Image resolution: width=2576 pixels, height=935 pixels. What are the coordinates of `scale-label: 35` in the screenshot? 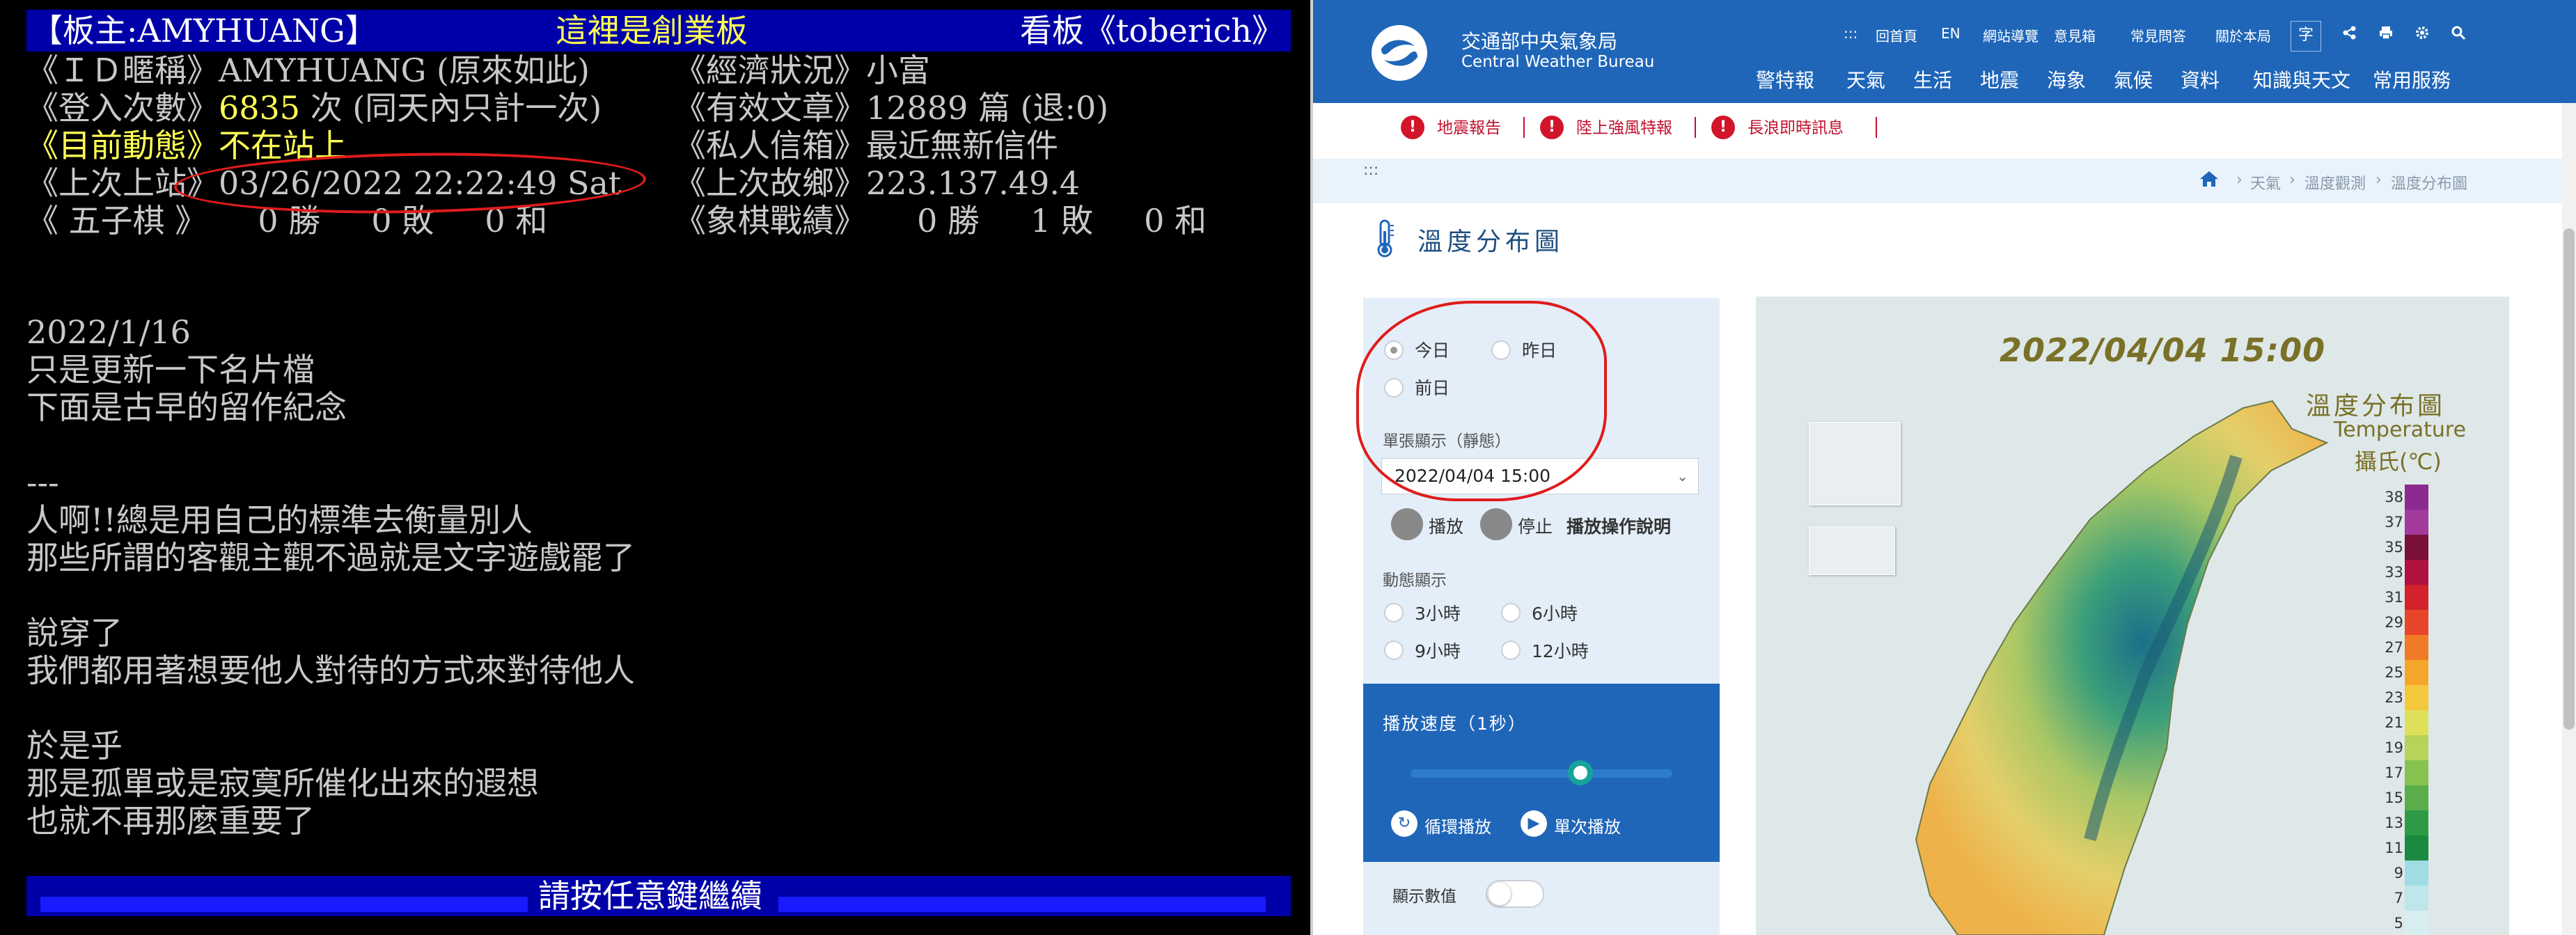 It's located at (2394, 547).